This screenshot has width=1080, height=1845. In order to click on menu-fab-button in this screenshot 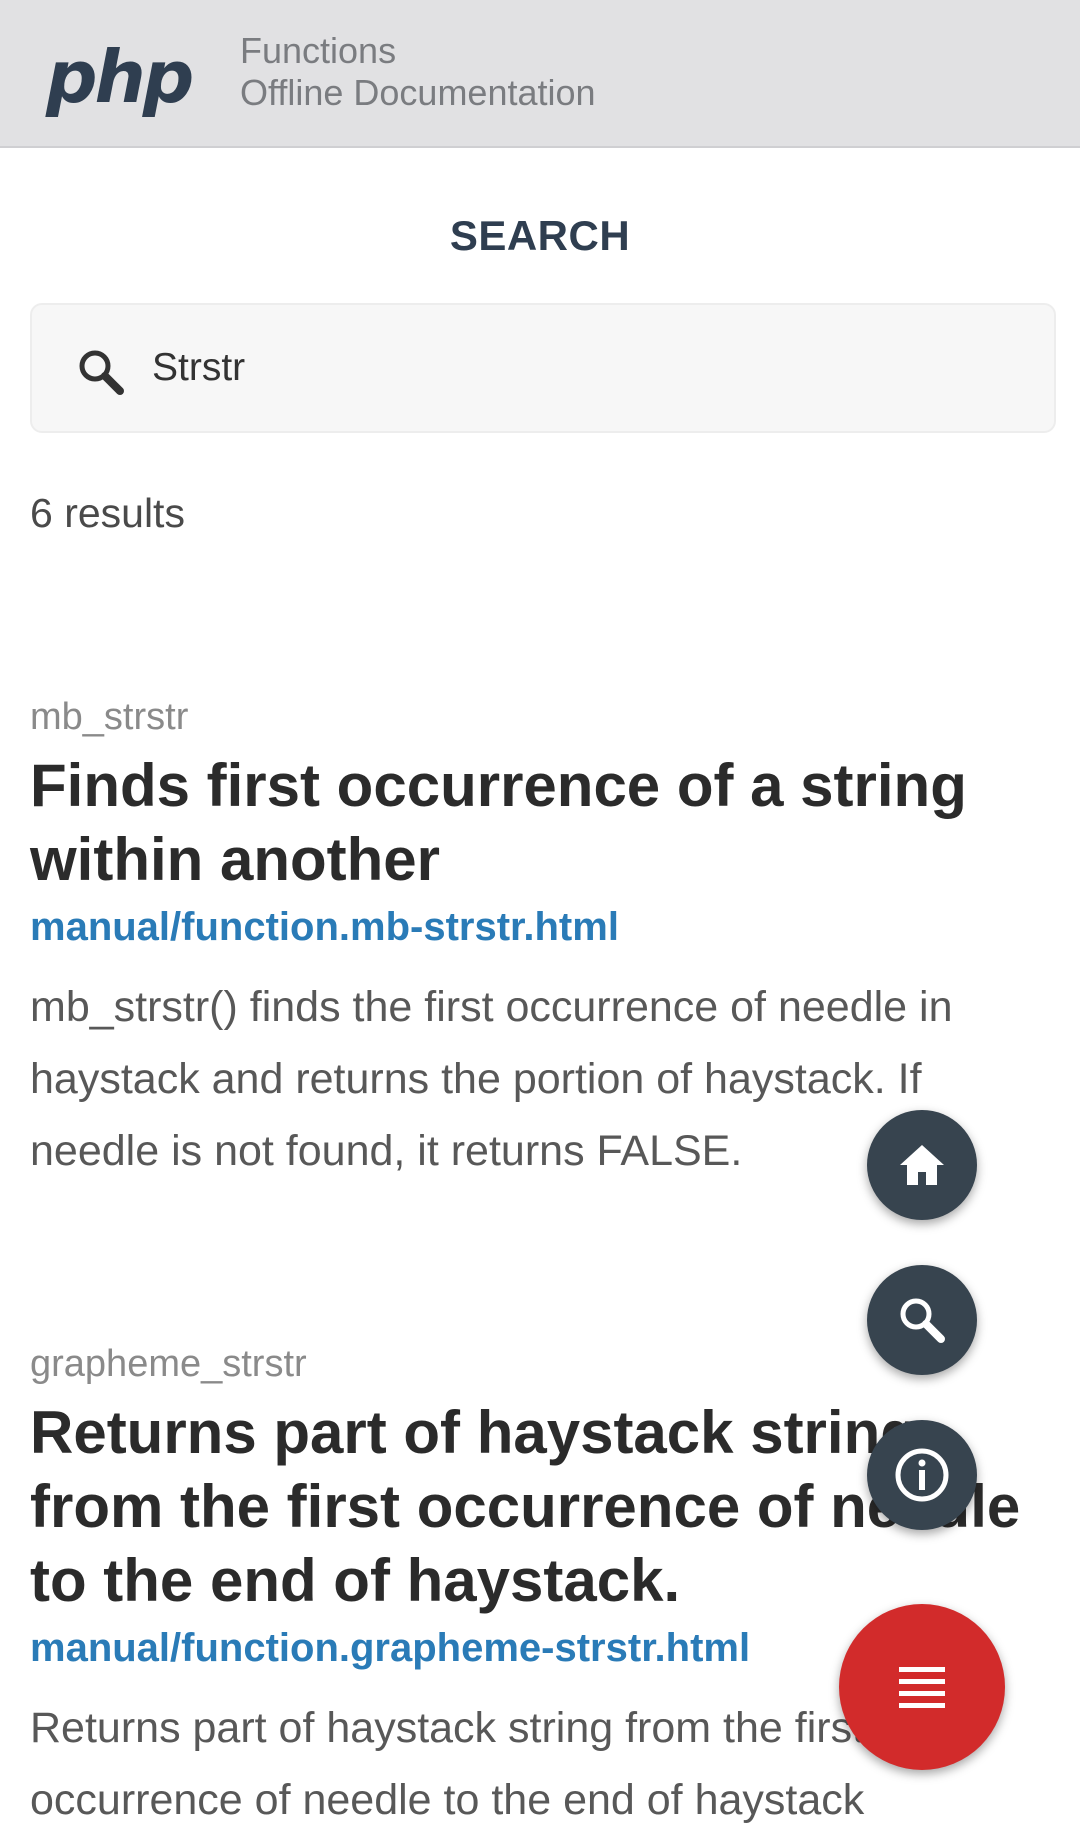, I will do `click(922, 1687)`.